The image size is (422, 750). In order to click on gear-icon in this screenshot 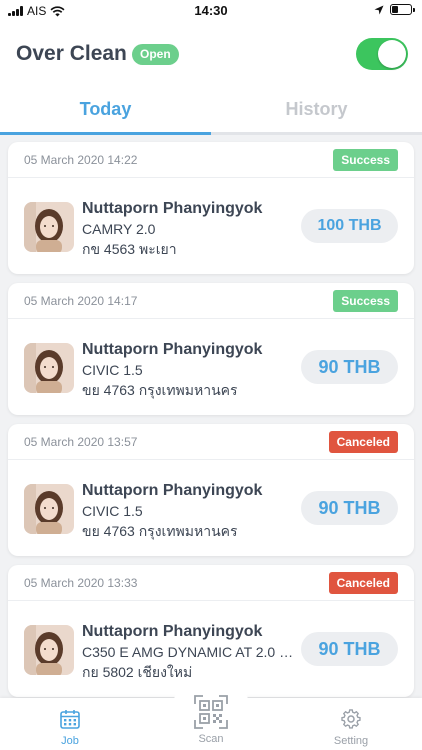, I will do `click(351, 719)`.